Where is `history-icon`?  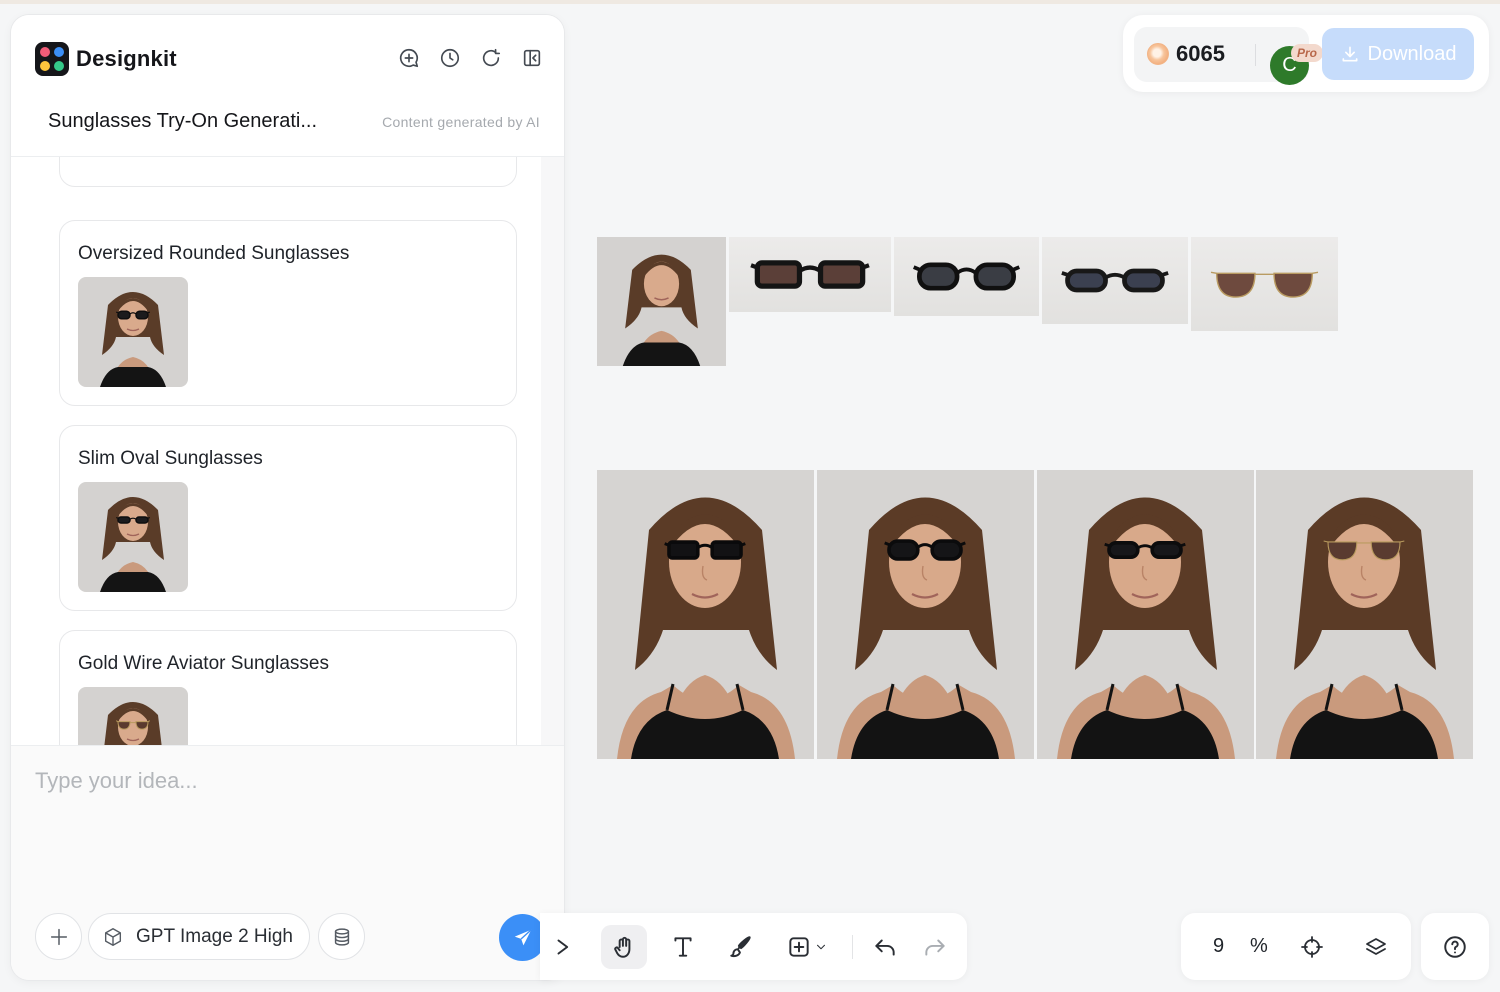
history-icon is located at coordinates (450, 58).